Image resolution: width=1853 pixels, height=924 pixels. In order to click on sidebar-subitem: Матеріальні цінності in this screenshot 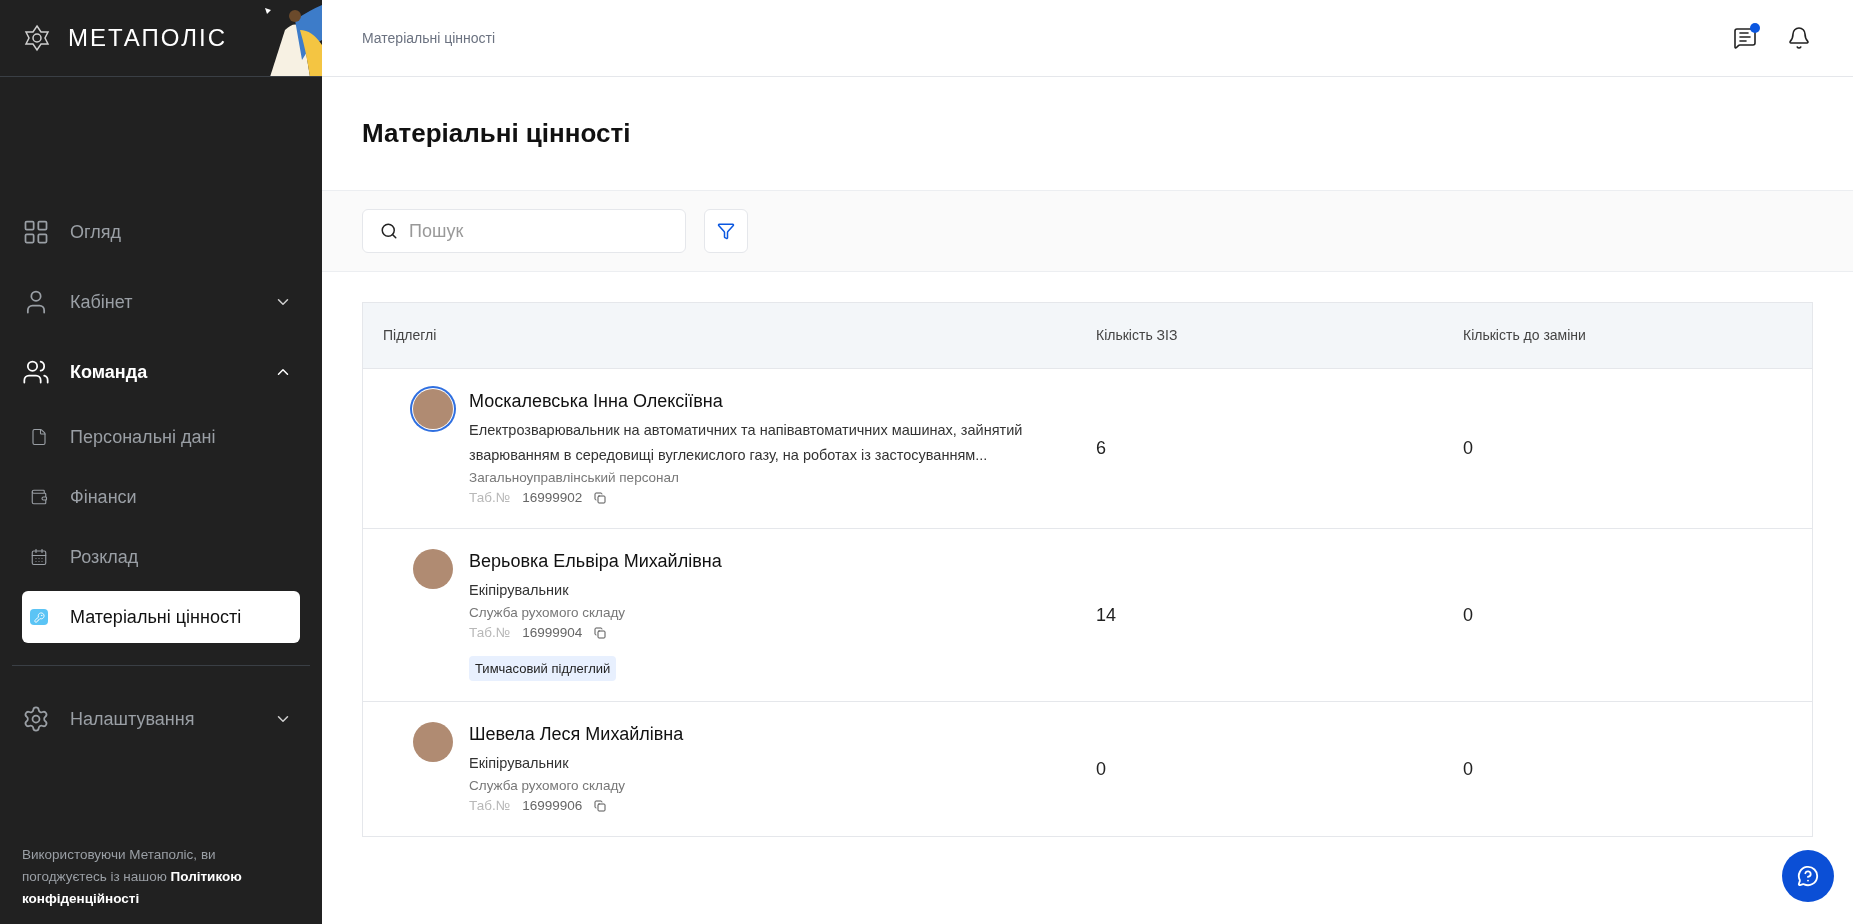, I will do `click(161, 617)`.